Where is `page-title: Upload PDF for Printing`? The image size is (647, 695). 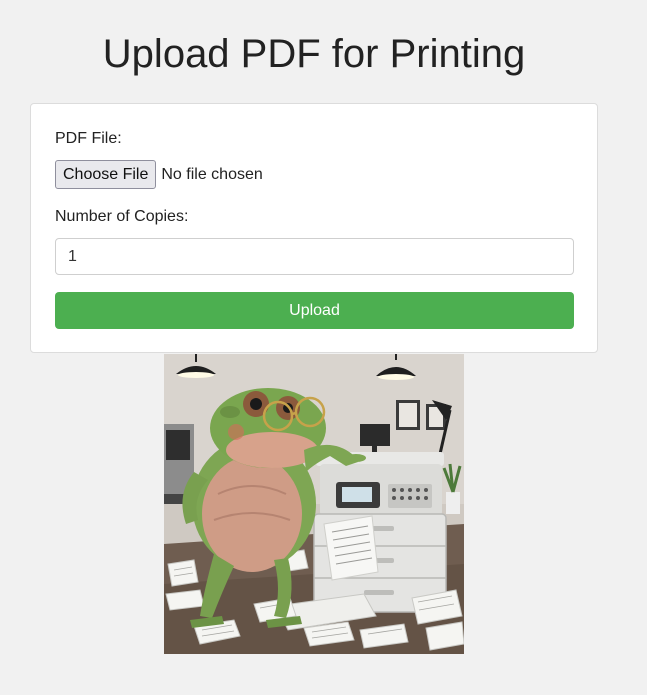 page-title: Upload PDF for Printing is located at coordinates (314, 54).